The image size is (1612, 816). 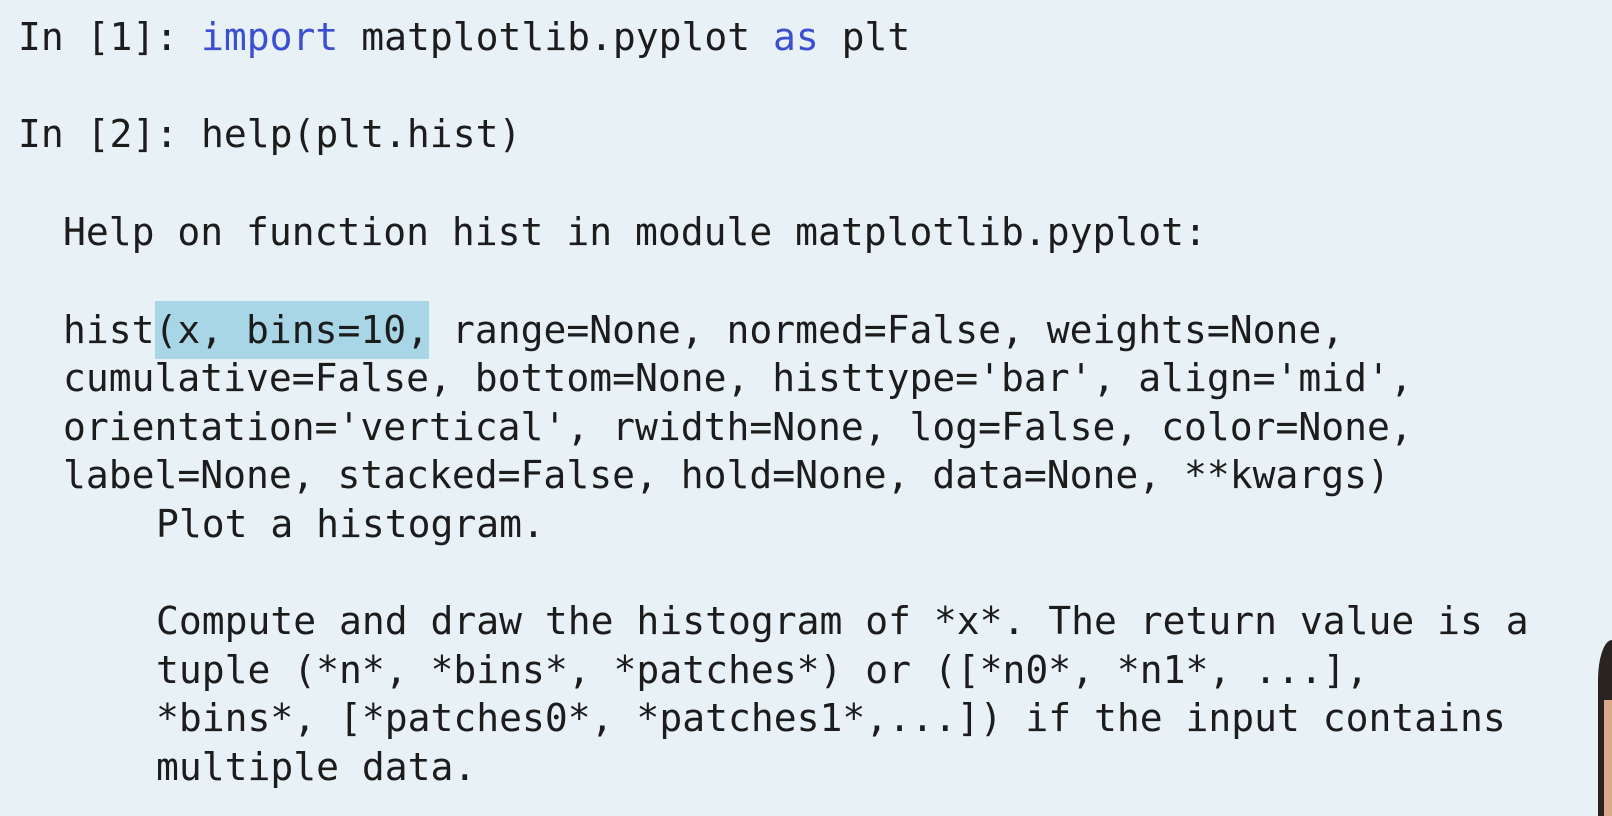 I want to click on in-prompt-2: In [2]:, so click(x=110, y=134).